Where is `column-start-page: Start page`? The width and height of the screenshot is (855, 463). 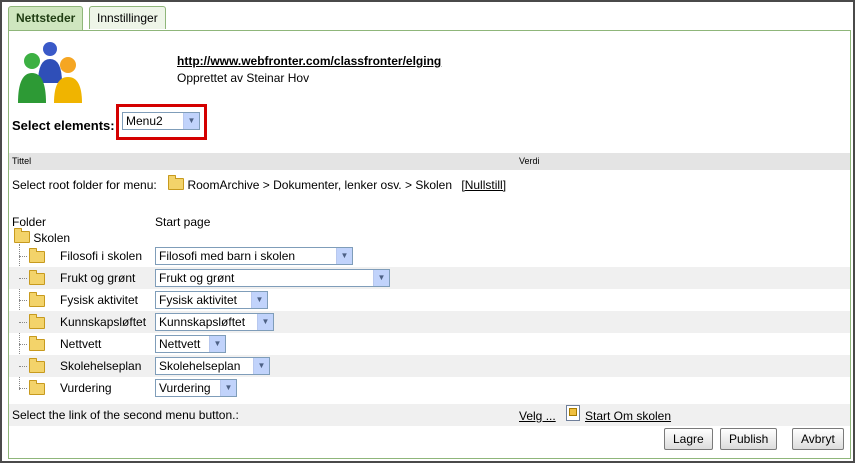 column-start-page: Start page is located at coordinates (183, 222).